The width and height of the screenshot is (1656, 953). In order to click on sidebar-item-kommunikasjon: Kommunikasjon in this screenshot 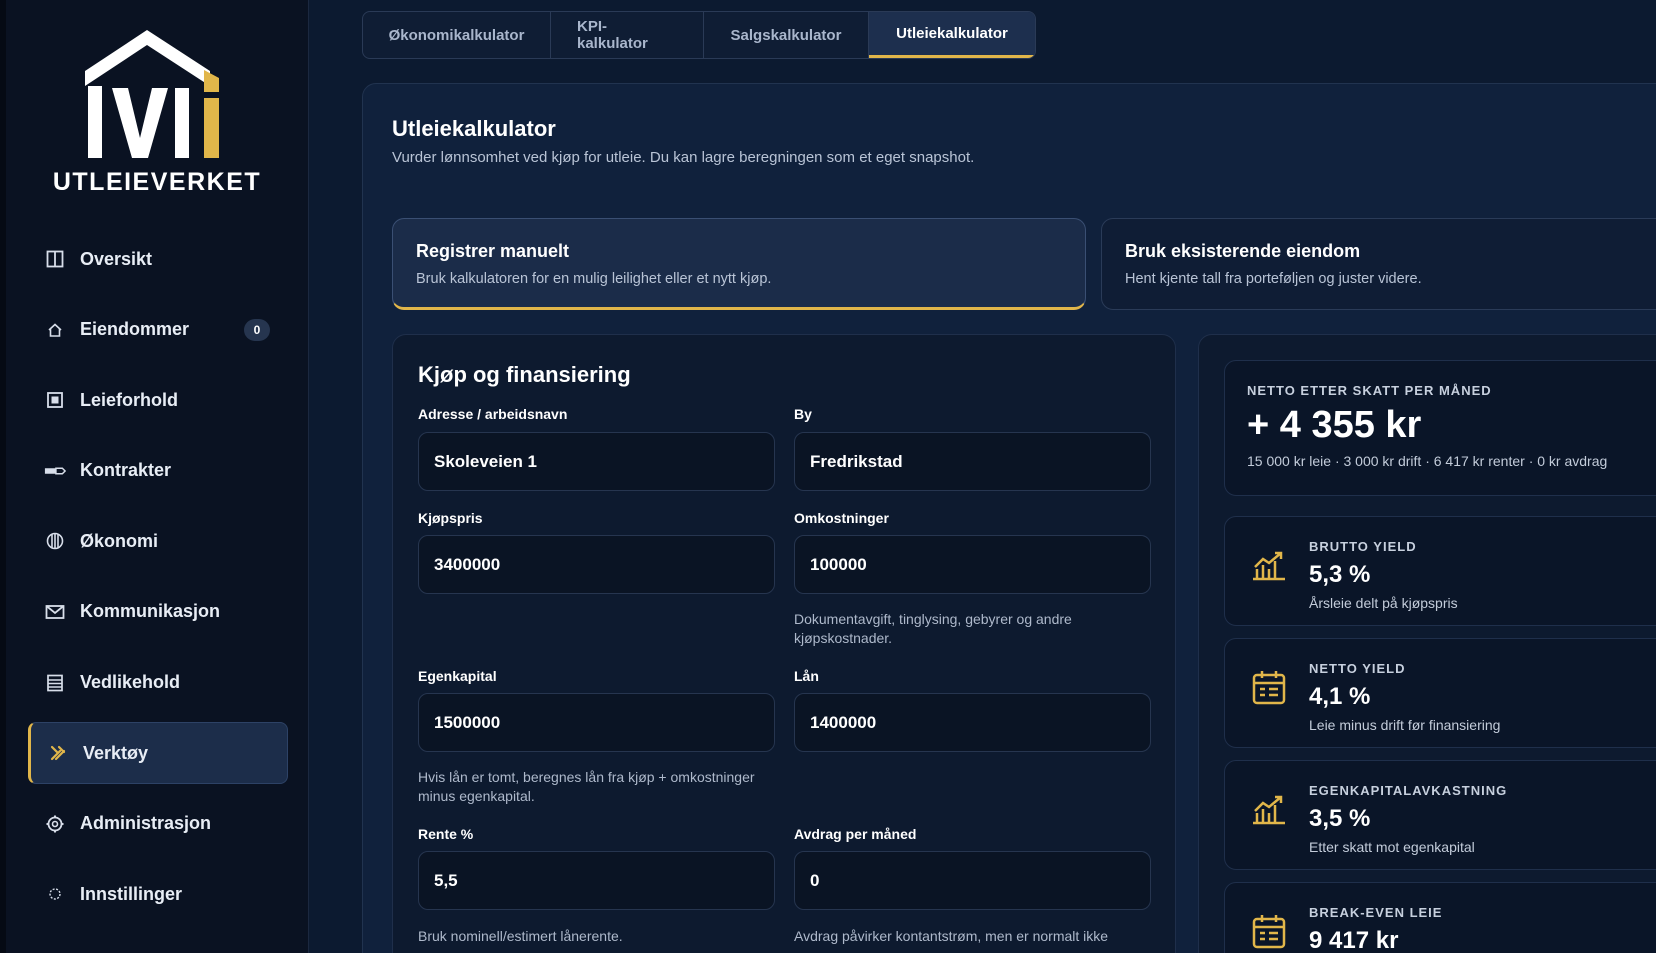, I will do `click(158, 612)`.